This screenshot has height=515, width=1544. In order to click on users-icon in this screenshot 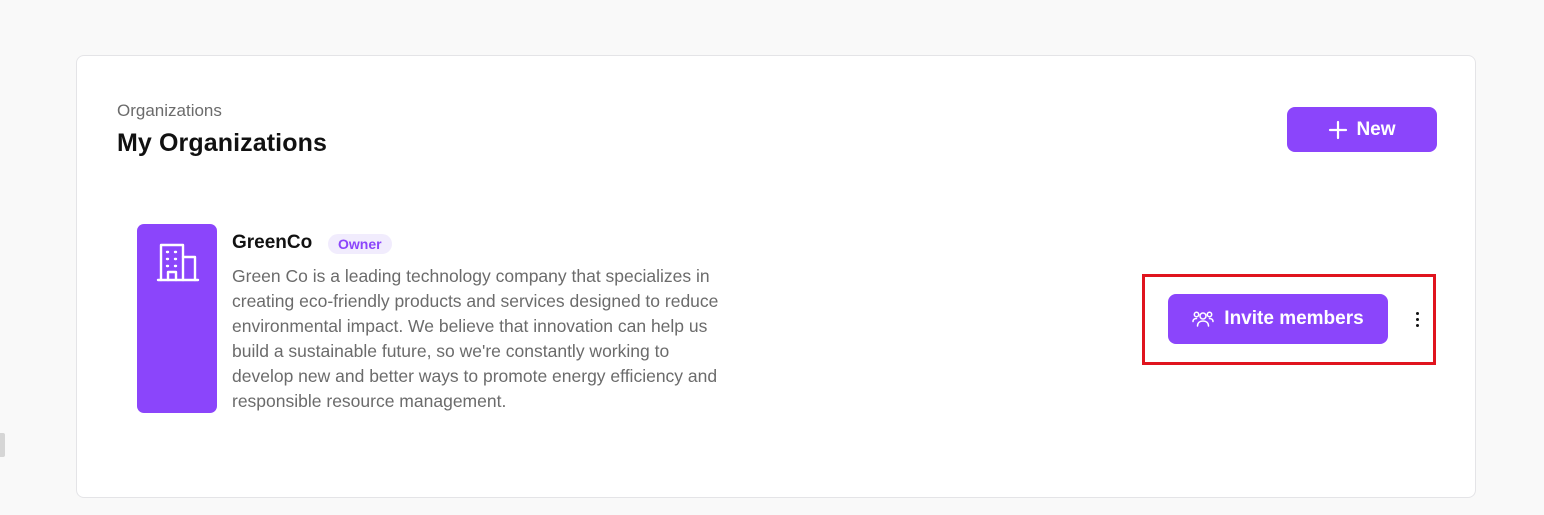, I will do `click(1203, 319)`.